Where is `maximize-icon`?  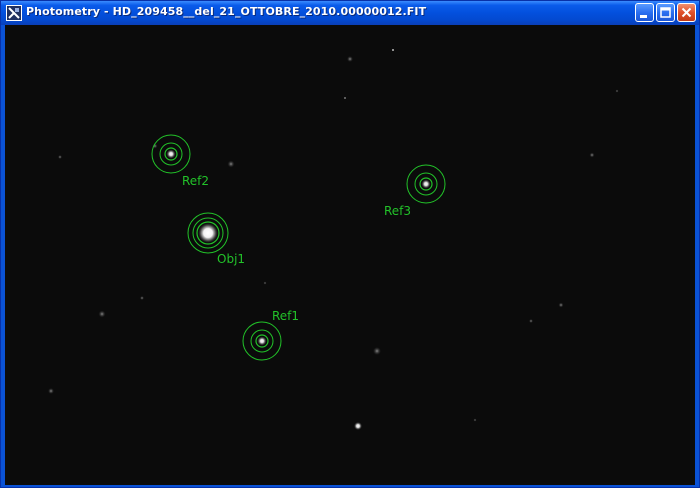 maximize-icon is located at coordinates (665, 12).